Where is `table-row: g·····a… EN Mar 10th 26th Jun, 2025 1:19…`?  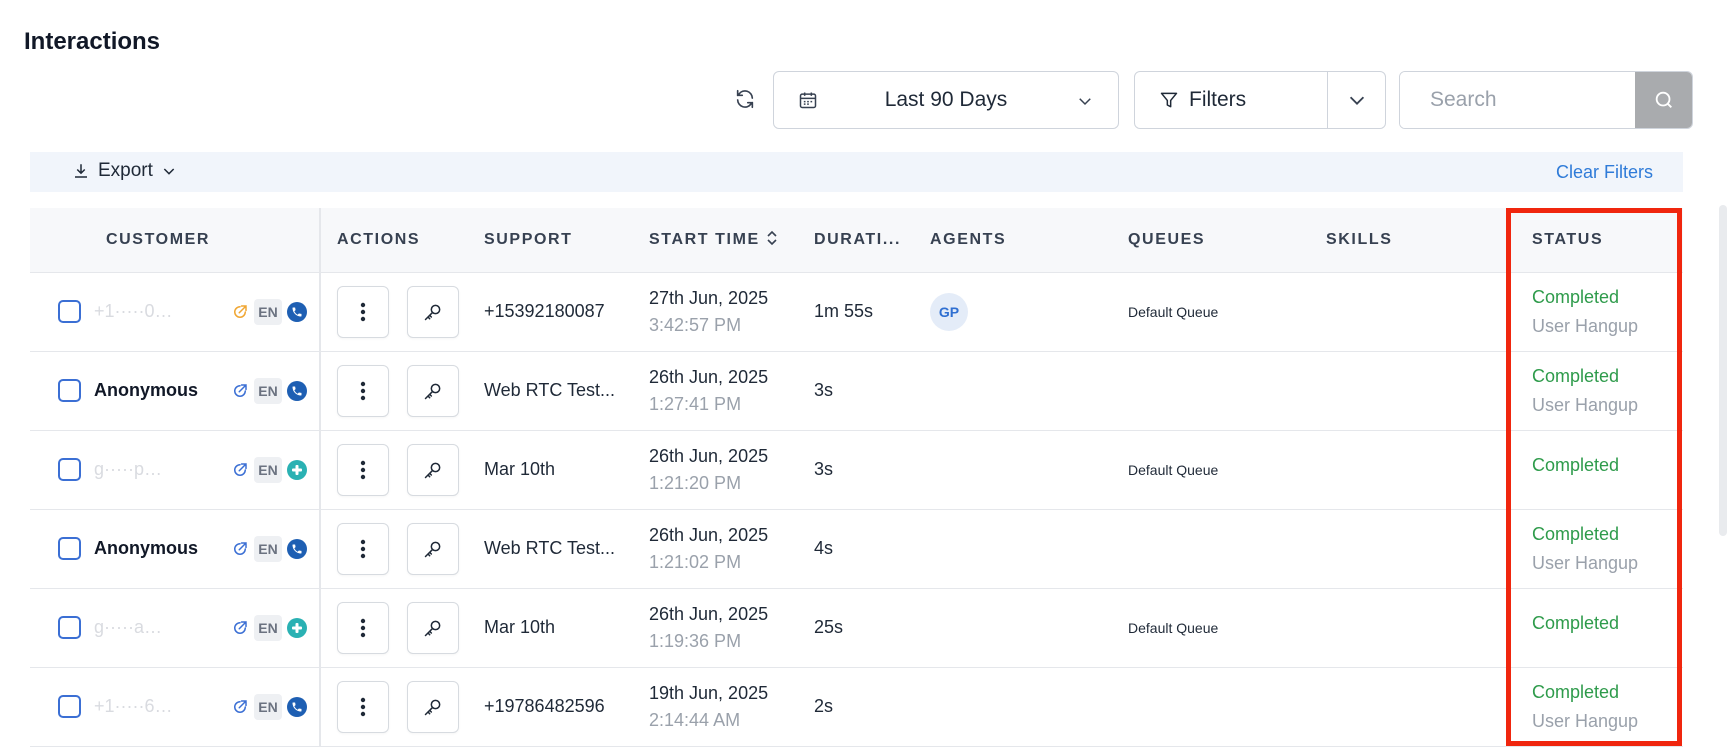 table-row: g·····a… EN Mar 10th 26th Jun, 2025 1:19… is located at coordinates (856, 627).